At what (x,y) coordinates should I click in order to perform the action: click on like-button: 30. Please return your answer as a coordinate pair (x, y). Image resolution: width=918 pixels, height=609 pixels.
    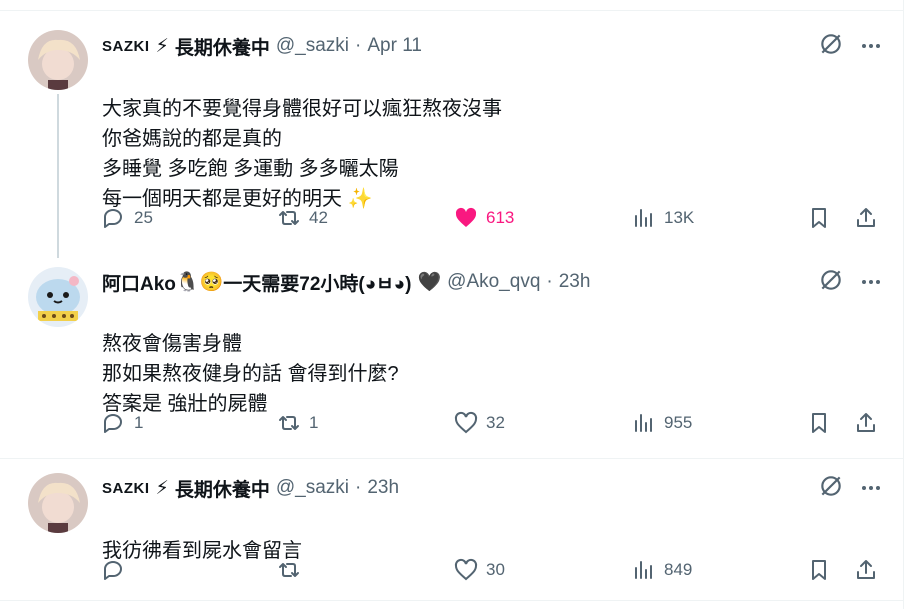
    Looking at the image, I should click on (479, 570).